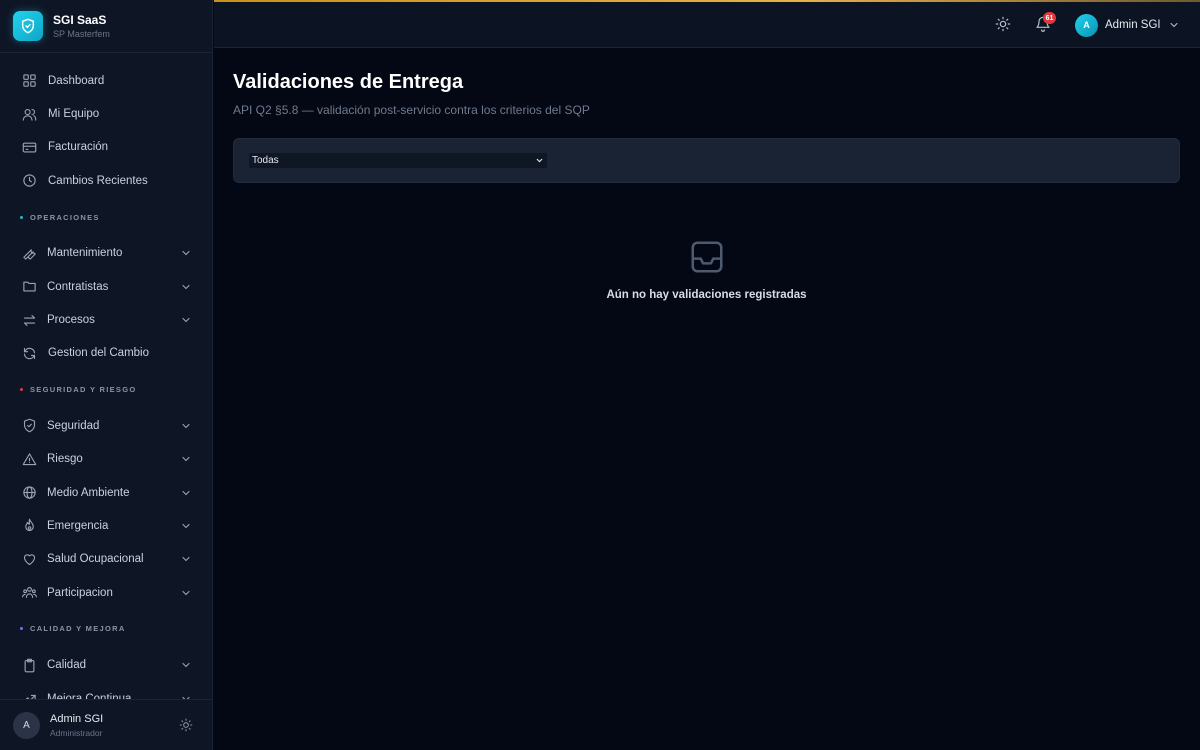 This screenshot has width=1200, height=750. What do you see at coordinates (29, 353) in the screenshot?
I see `refresh-icon` at bounding box center [29, 353].